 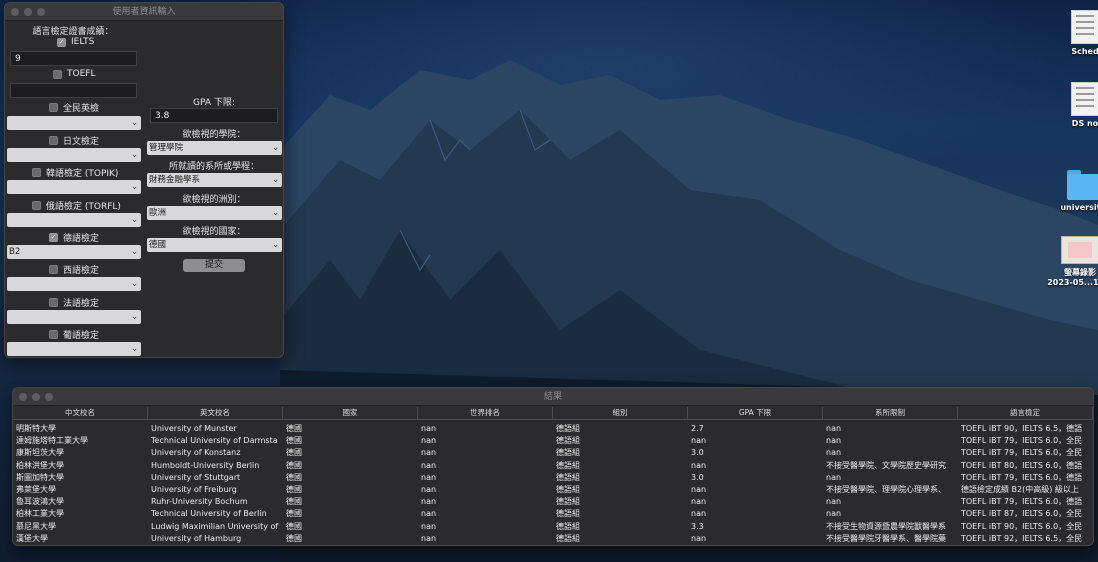 I want to click on french-checkbox: 法語檢定, so click(x=74, y=302).